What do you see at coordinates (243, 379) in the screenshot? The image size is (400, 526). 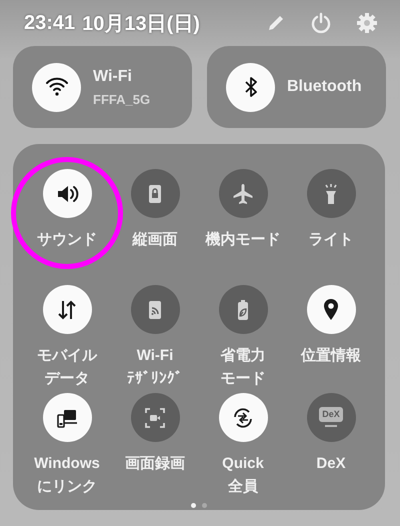 I see `tile-label: モード` at bounding box center [243, 379].